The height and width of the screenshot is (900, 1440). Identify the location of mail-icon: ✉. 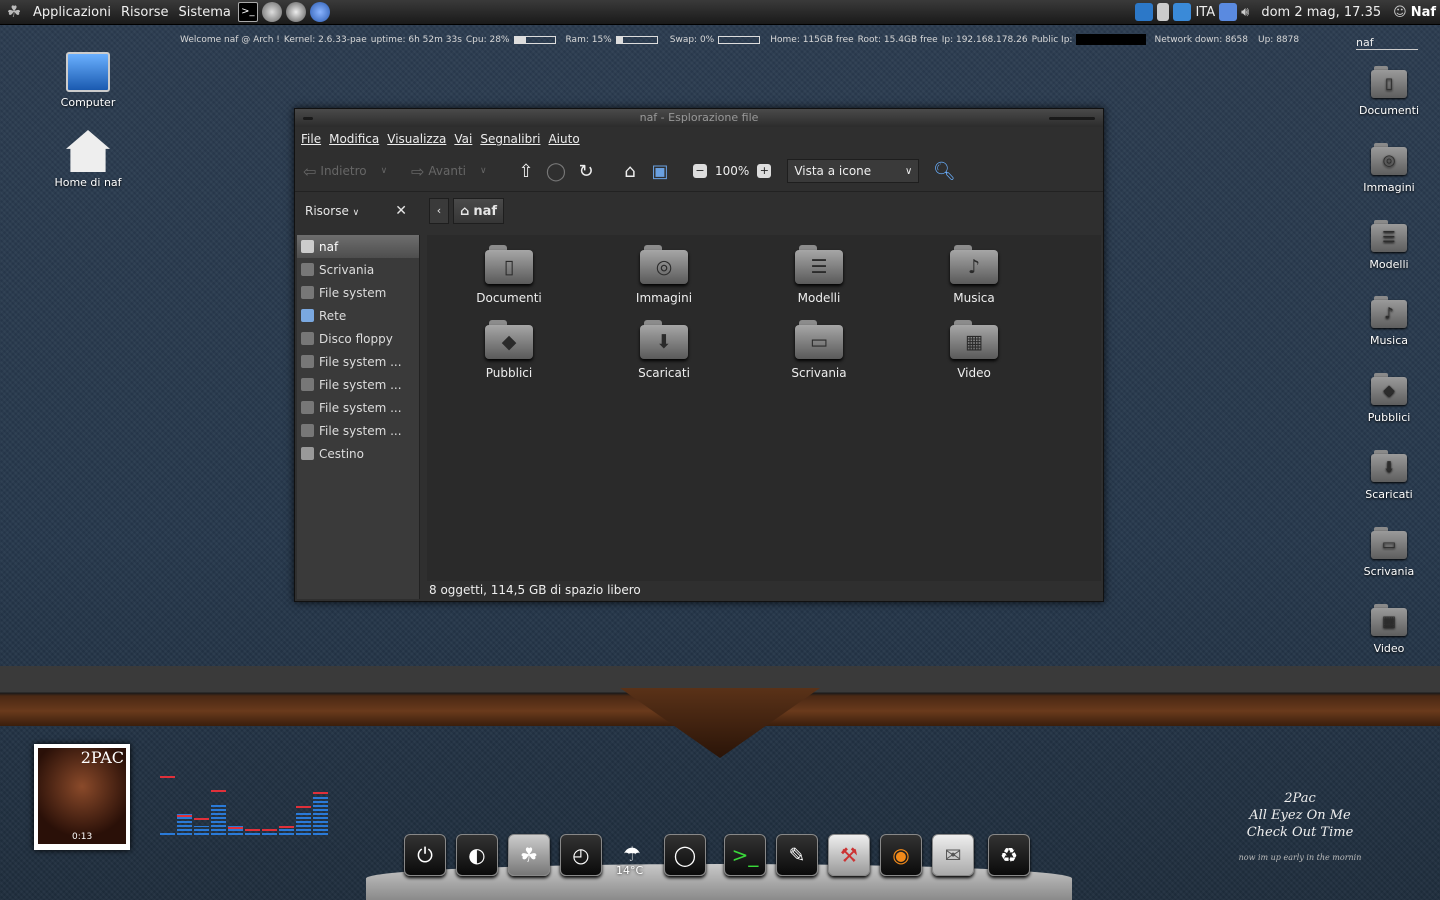
(953, 855).